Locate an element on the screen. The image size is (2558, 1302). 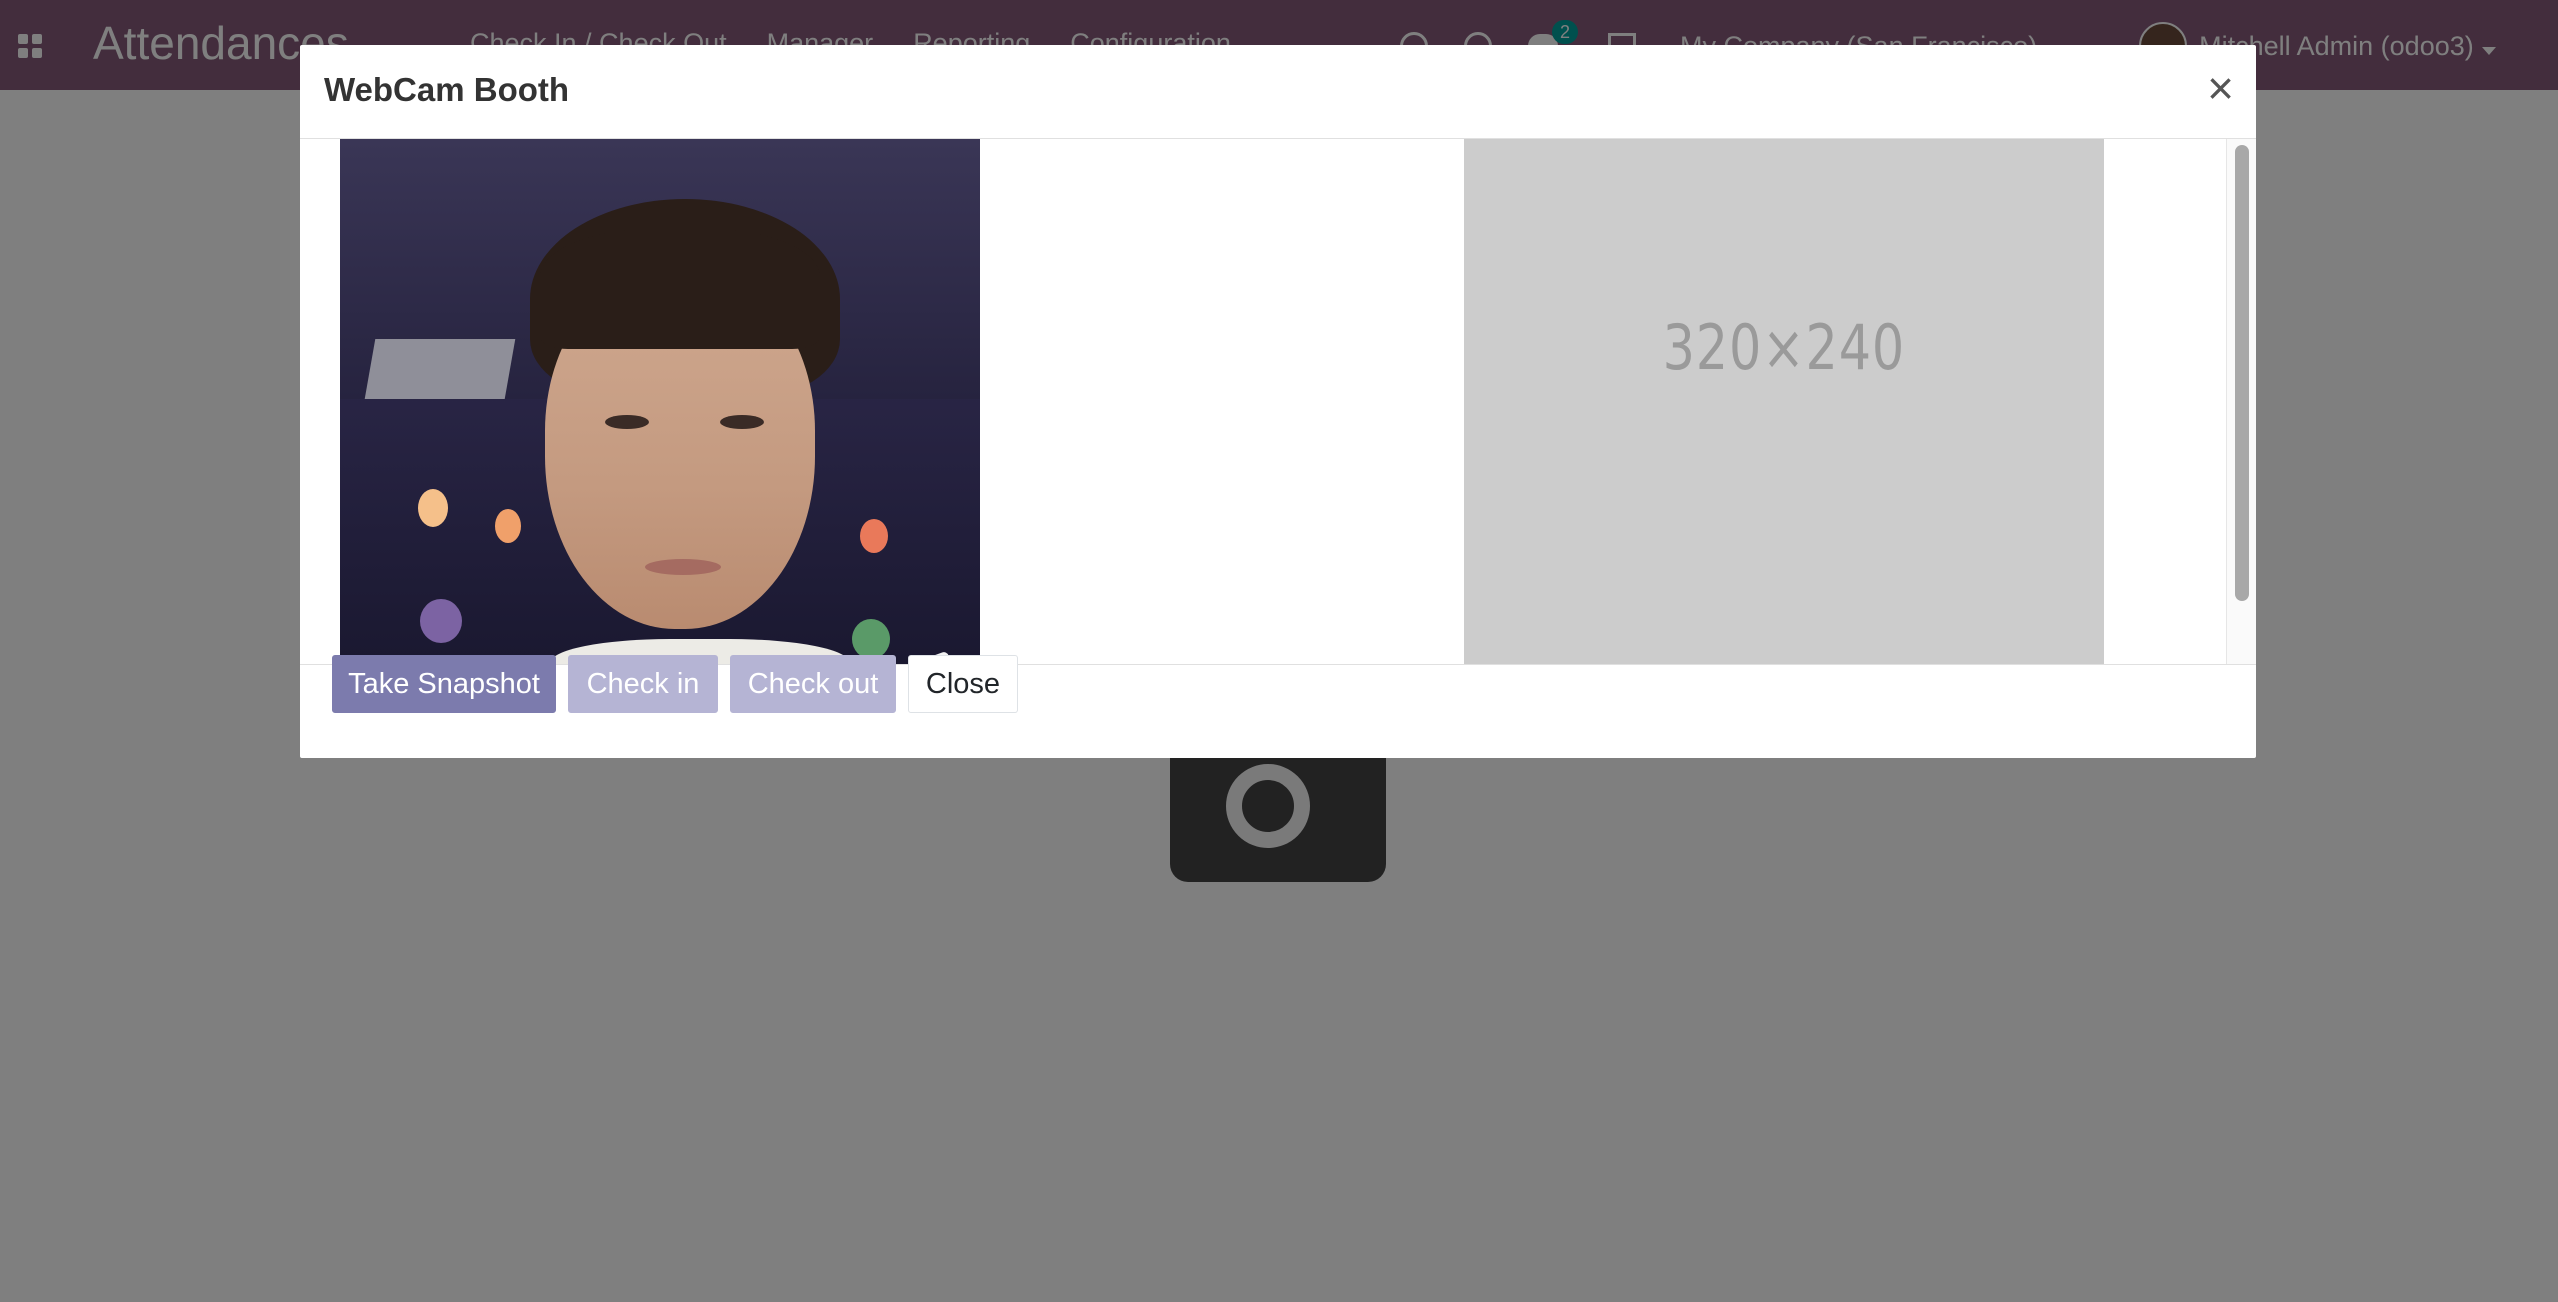
scrollbar-thumb is located at coordinates (2242, 373).